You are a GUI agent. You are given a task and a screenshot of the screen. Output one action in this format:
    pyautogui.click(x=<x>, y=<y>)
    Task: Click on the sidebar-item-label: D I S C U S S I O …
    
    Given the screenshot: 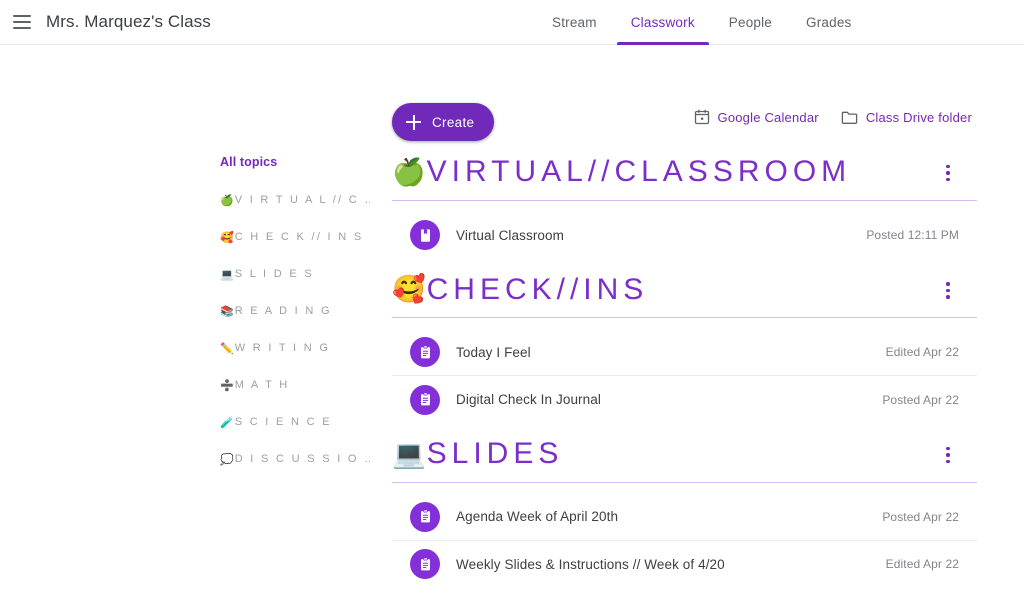 What is the action you would take?
    pyautogui.click(x=302, y=459)
    